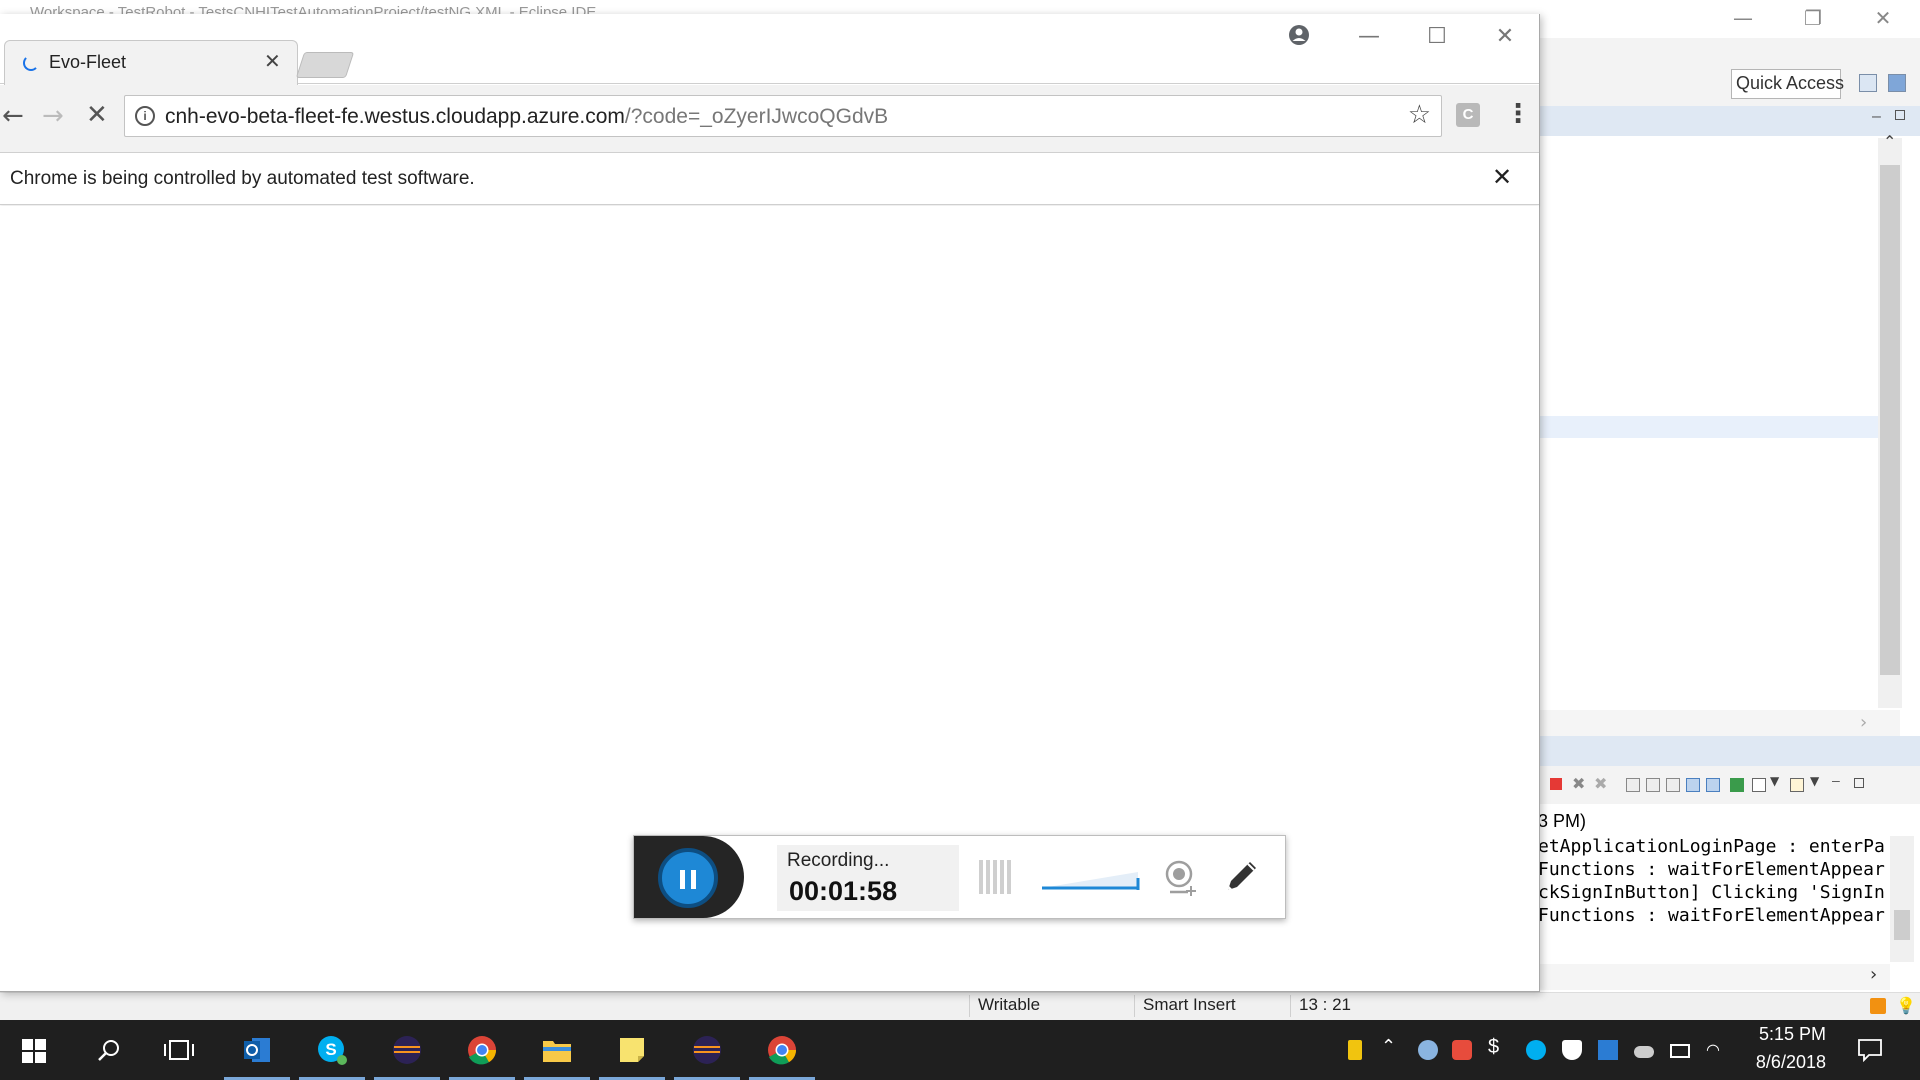 The width and height of the screenshot is (1920, 1080). I want to click on open-console-icon, so click(1797, 785).